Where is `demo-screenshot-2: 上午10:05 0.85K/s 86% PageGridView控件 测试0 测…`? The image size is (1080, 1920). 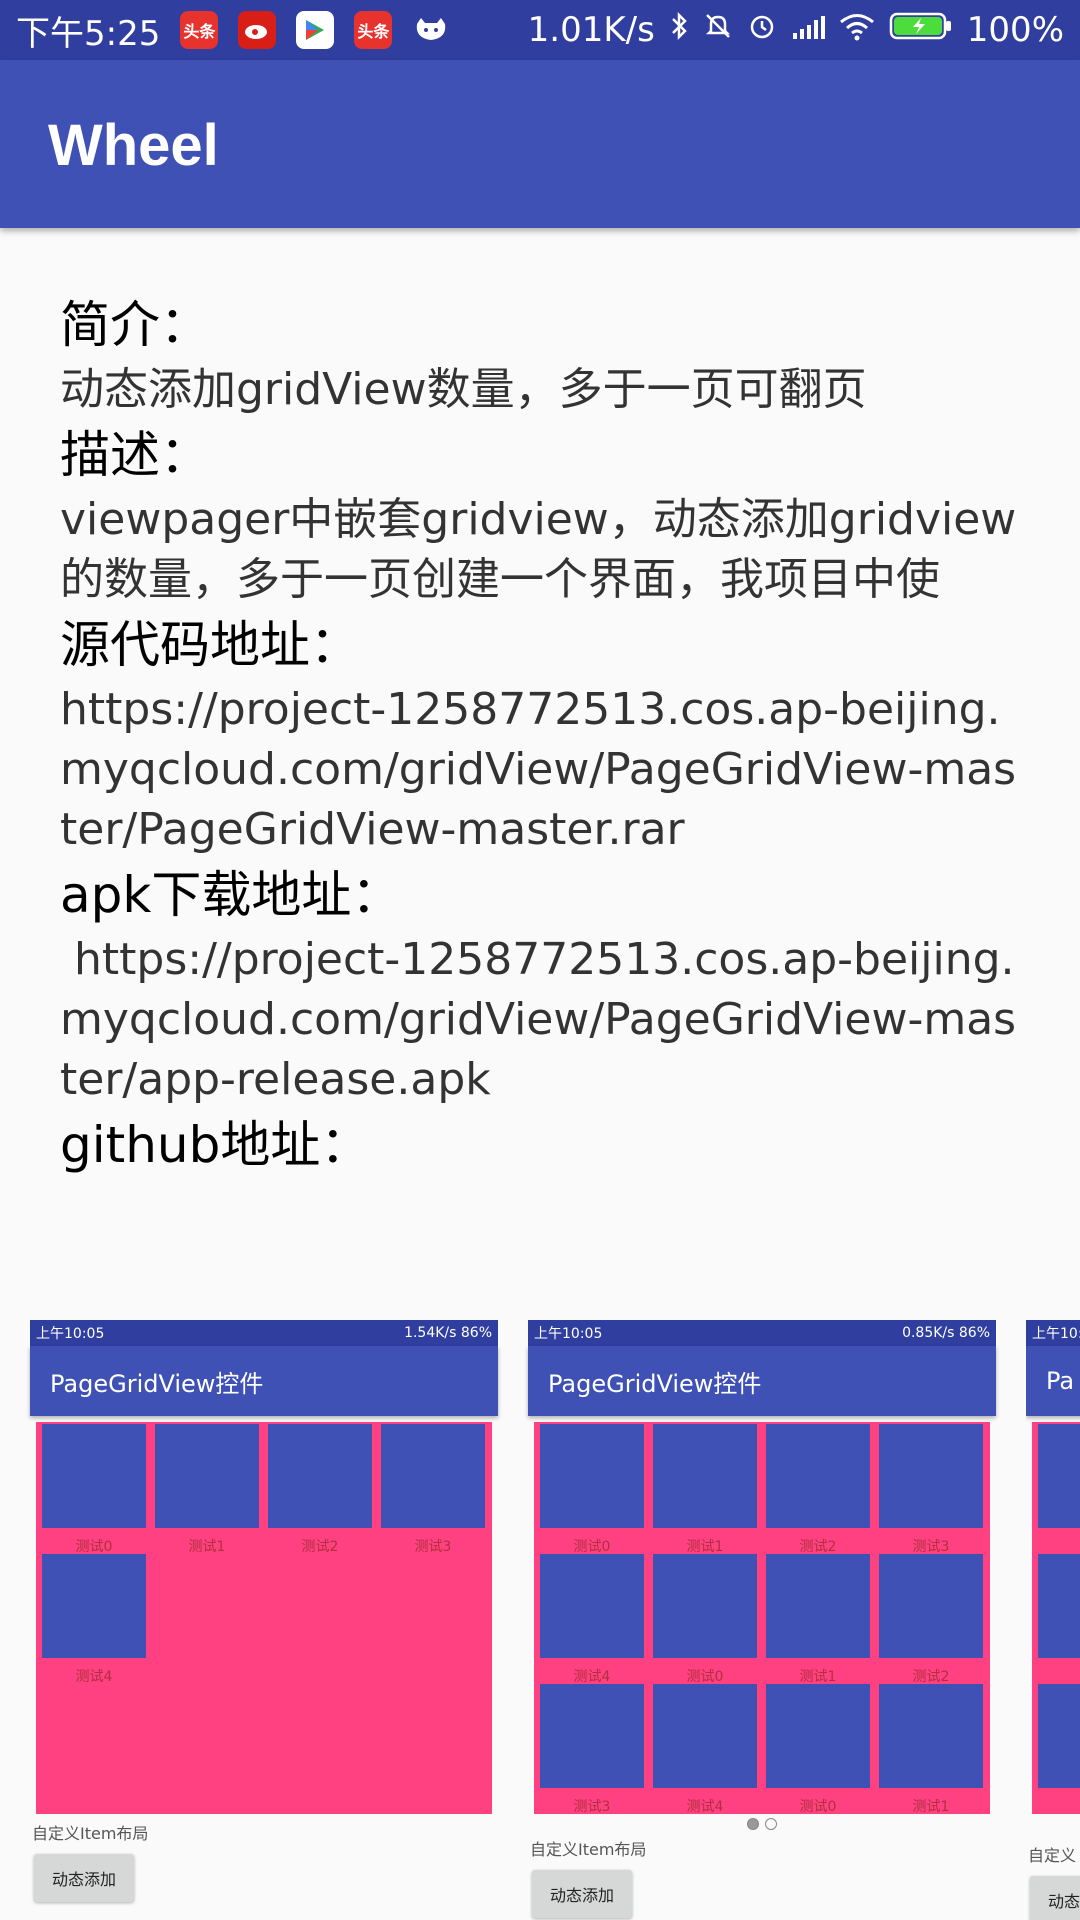
demo-screenshot-2: 上午10:05 0.85K/s 86% PageGridView控件 测试0 测… is located at coordinates (762, 1619).